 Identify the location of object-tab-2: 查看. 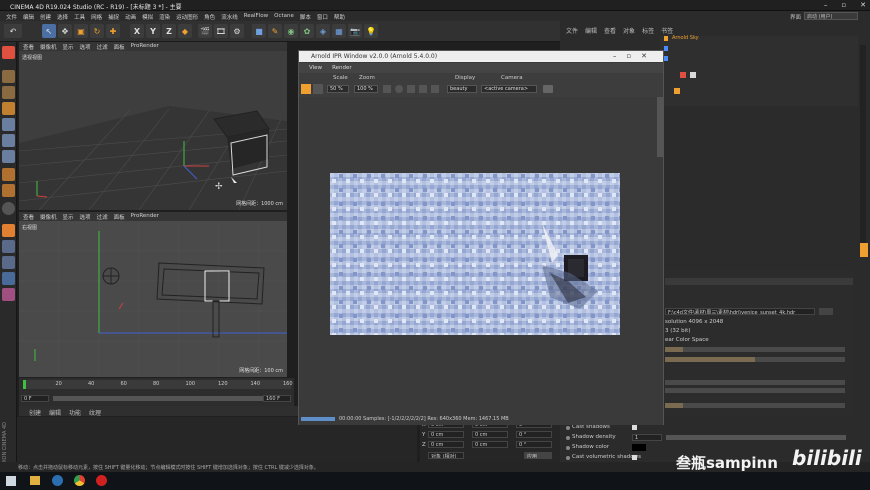
(610, 30).